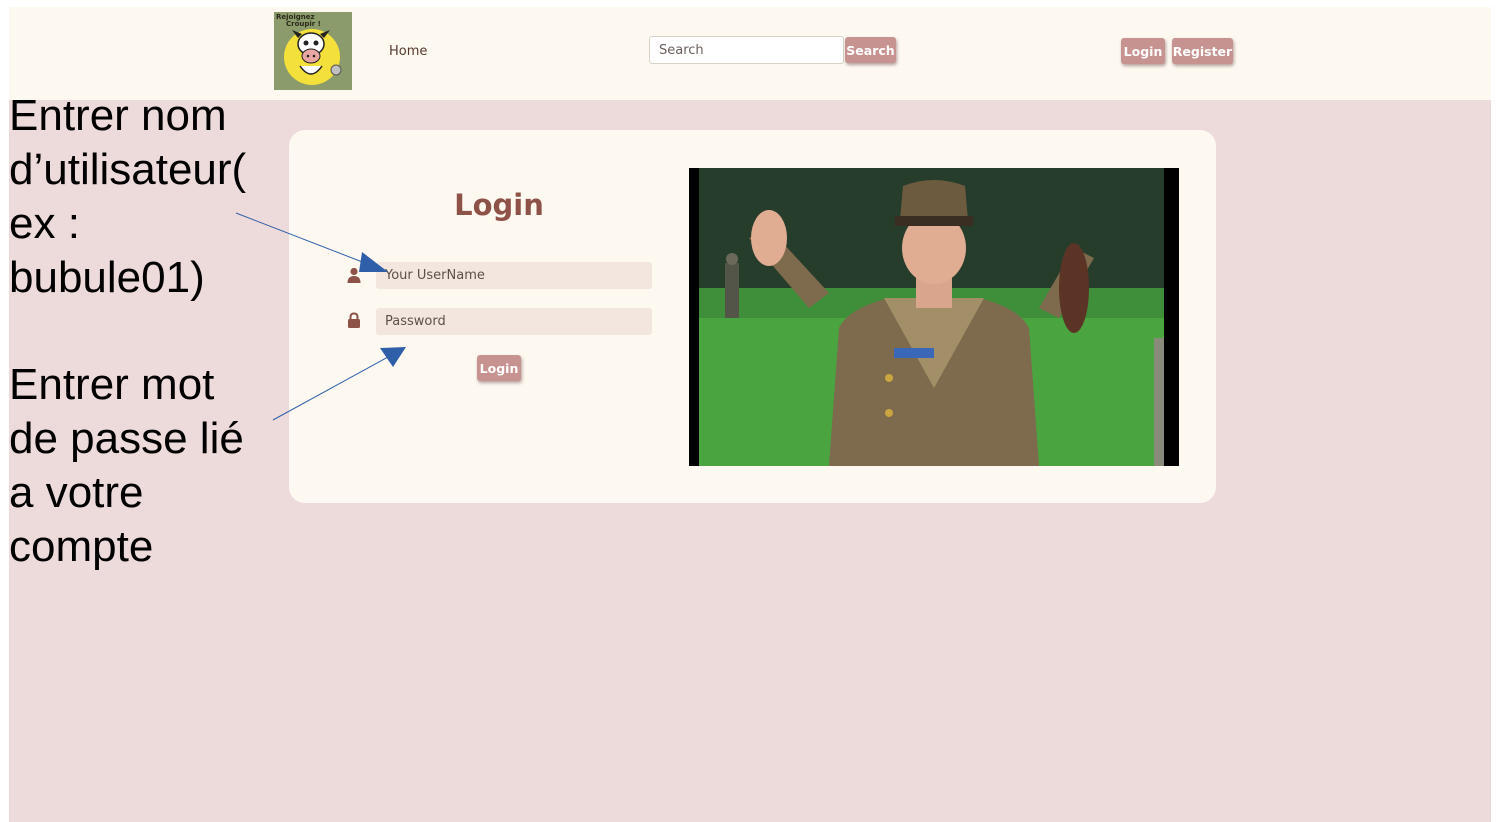 This screenshot has height=822, width=1499. Describe the element at coordinates (746, 50) in the screenshot. I see `search-input` at that location.